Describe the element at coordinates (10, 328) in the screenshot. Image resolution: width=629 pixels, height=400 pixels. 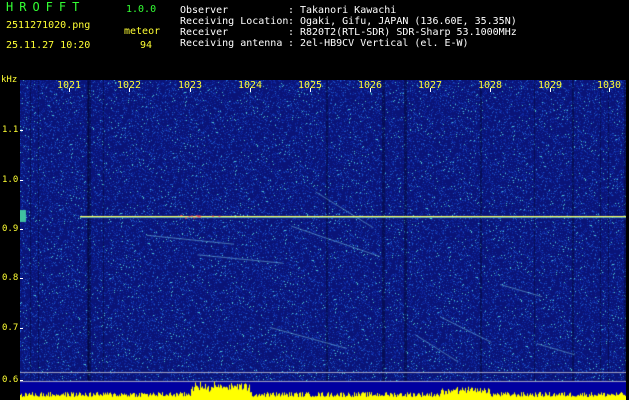
I see `y-tick-label: 0.7` at that location.